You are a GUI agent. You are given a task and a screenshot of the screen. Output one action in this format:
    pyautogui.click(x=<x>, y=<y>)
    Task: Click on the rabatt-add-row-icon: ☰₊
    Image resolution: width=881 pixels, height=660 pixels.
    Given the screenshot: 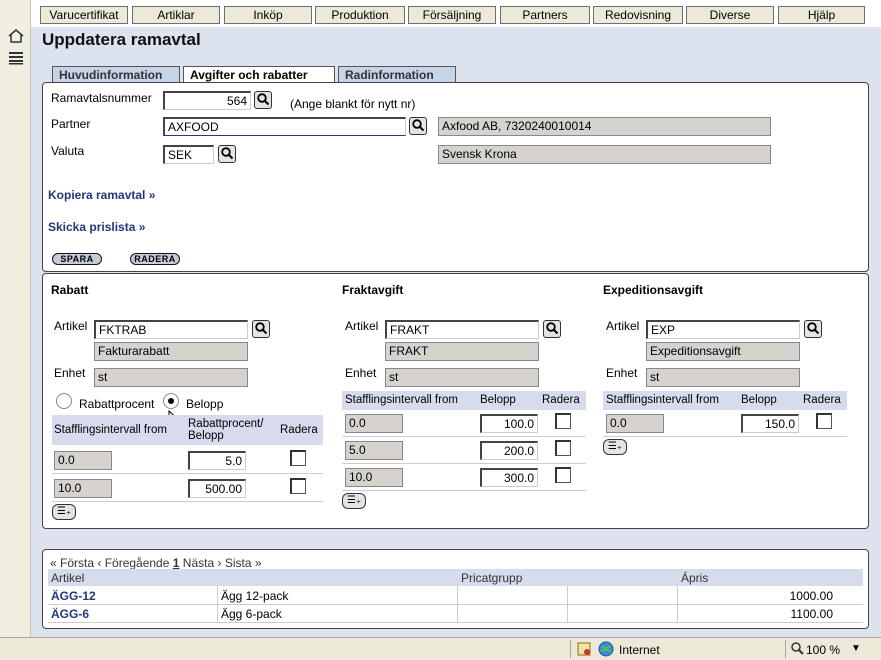 What is the action you would take?
    pyautogui.click(x=64, y=512)
    